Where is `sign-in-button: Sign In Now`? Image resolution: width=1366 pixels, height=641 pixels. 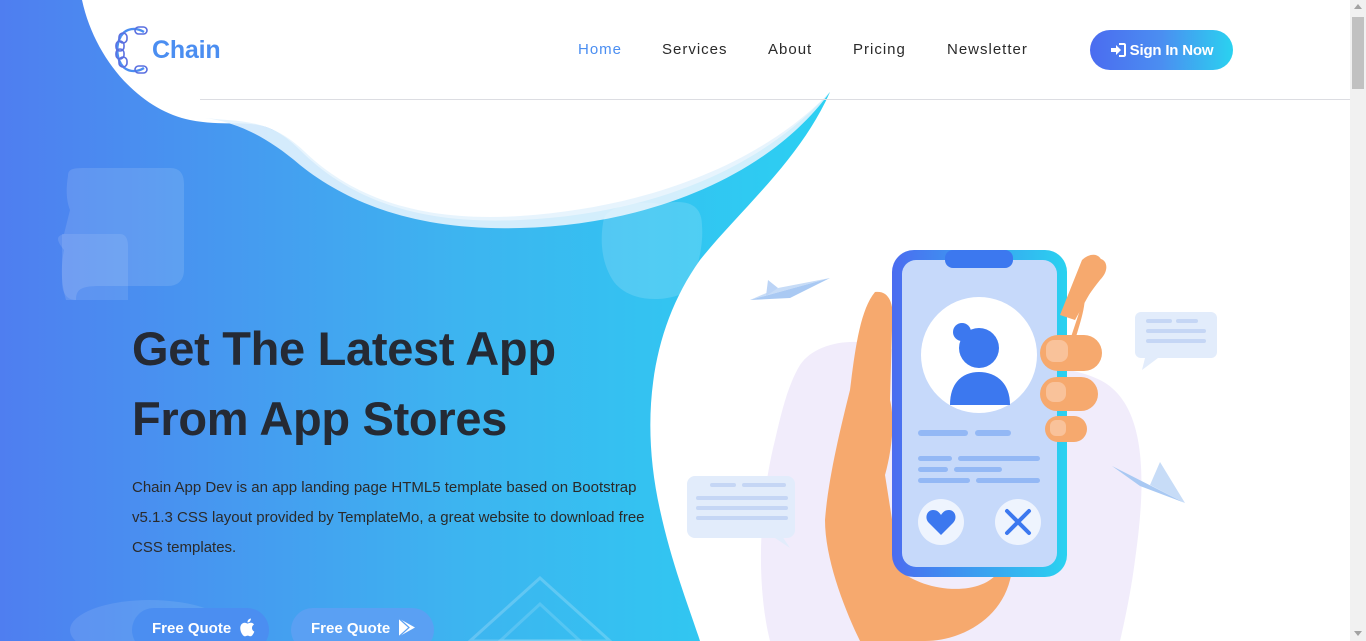
sign-in-button: Sign In Now is located at coordinates (1161, 50).